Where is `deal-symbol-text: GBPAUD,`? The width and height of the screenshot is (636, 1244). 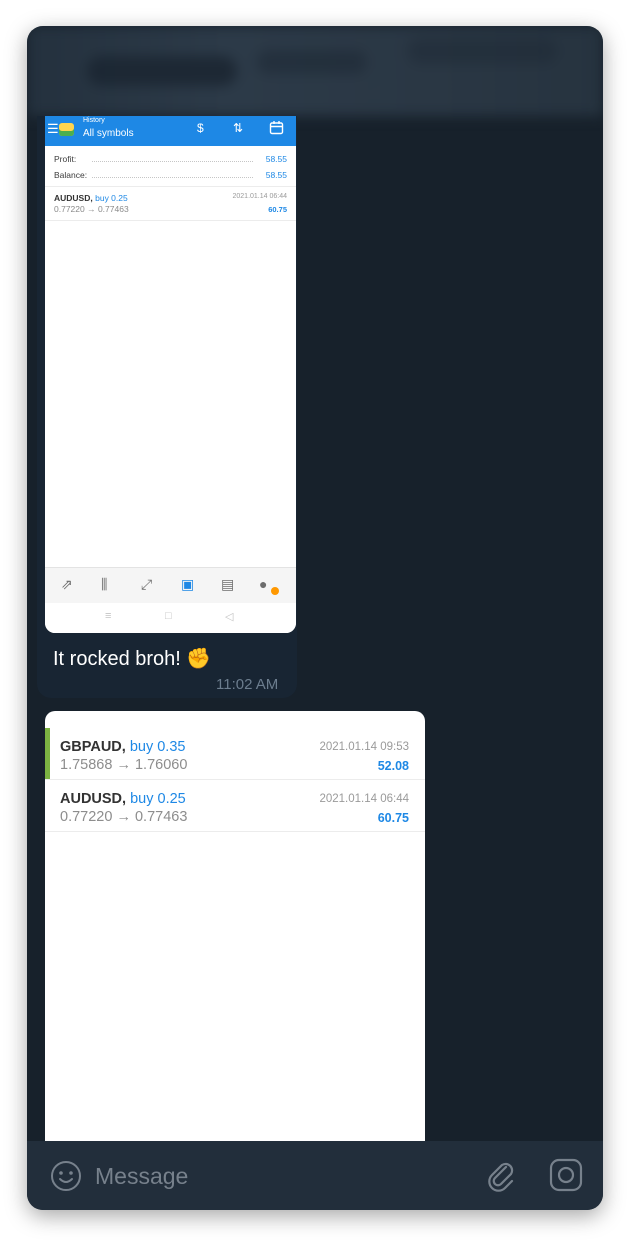 deal-symbol-text: GBPAUD, is located at coordinates (93, 747).